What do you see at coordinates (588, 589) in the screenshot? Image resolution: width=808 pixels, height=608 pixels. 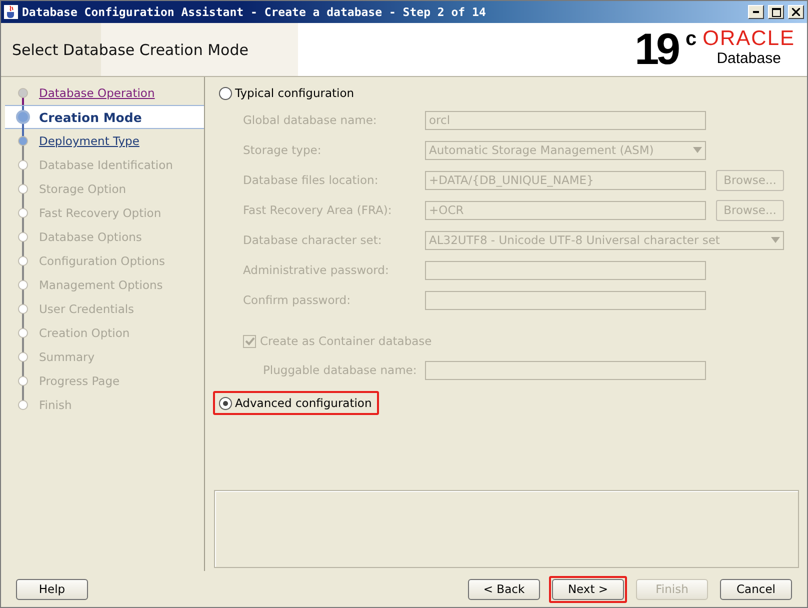 I see `wizard-button: Next >` at bounding box center [588, 589].